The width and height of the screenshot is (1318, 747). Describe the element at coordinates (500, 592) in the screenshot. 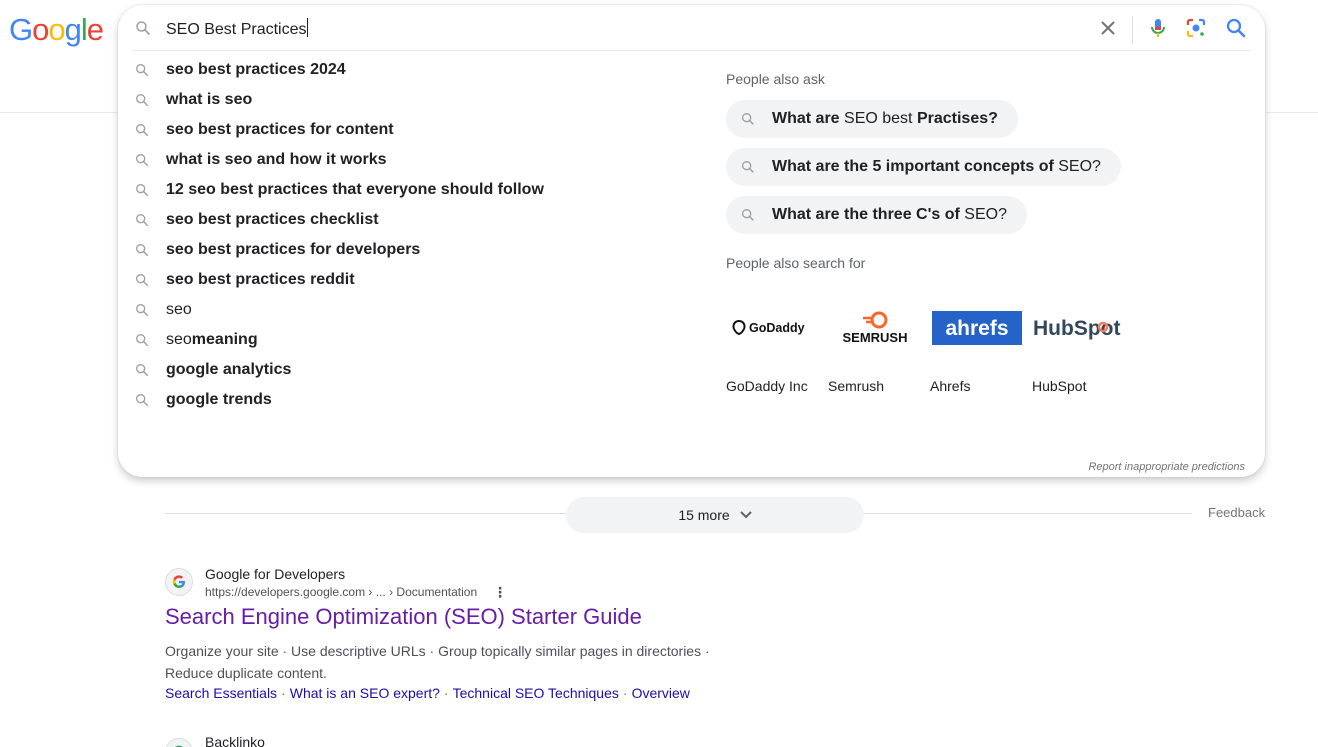

I see `more-options-icon: ⋮` at that location.